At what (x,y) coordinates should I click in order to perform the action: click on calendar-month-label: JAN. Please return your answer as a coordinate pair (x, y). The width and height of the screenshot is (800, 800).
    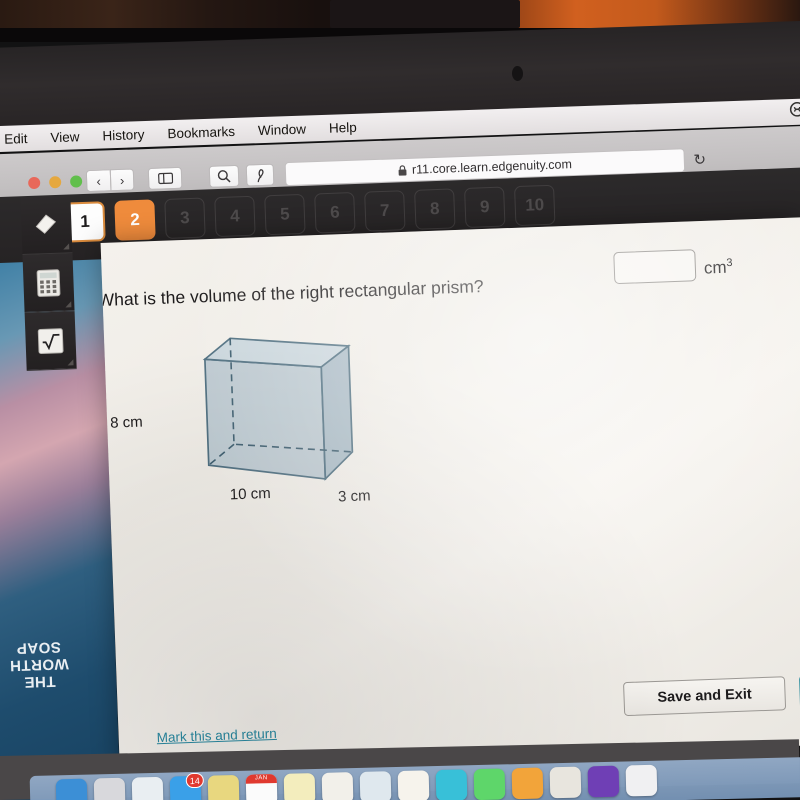
    Looking at the image, I should click on (261, 778).